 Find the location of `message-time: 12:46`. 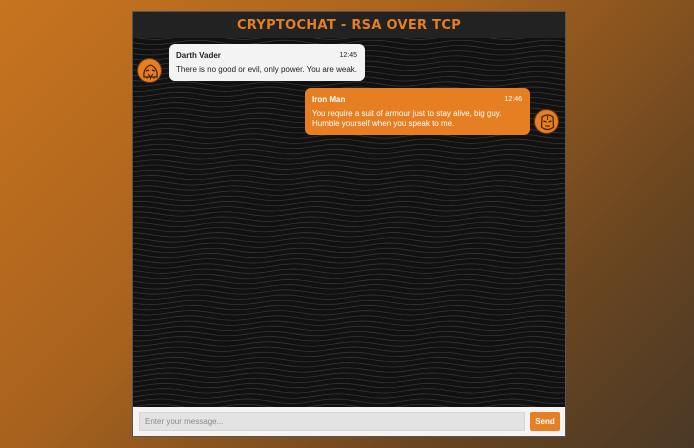

message-time: 12:46 is located at coordinates (513, 99).